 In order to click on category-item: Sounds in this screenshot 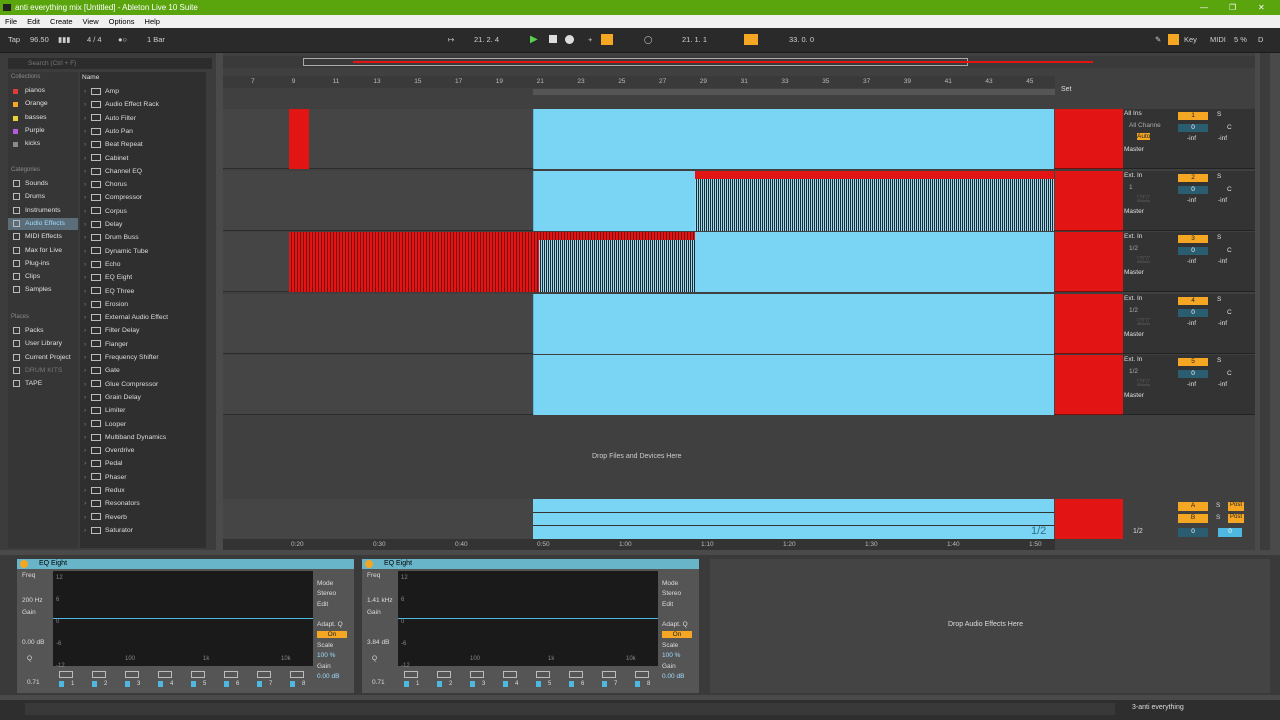, I will do `click(36, 183)`.